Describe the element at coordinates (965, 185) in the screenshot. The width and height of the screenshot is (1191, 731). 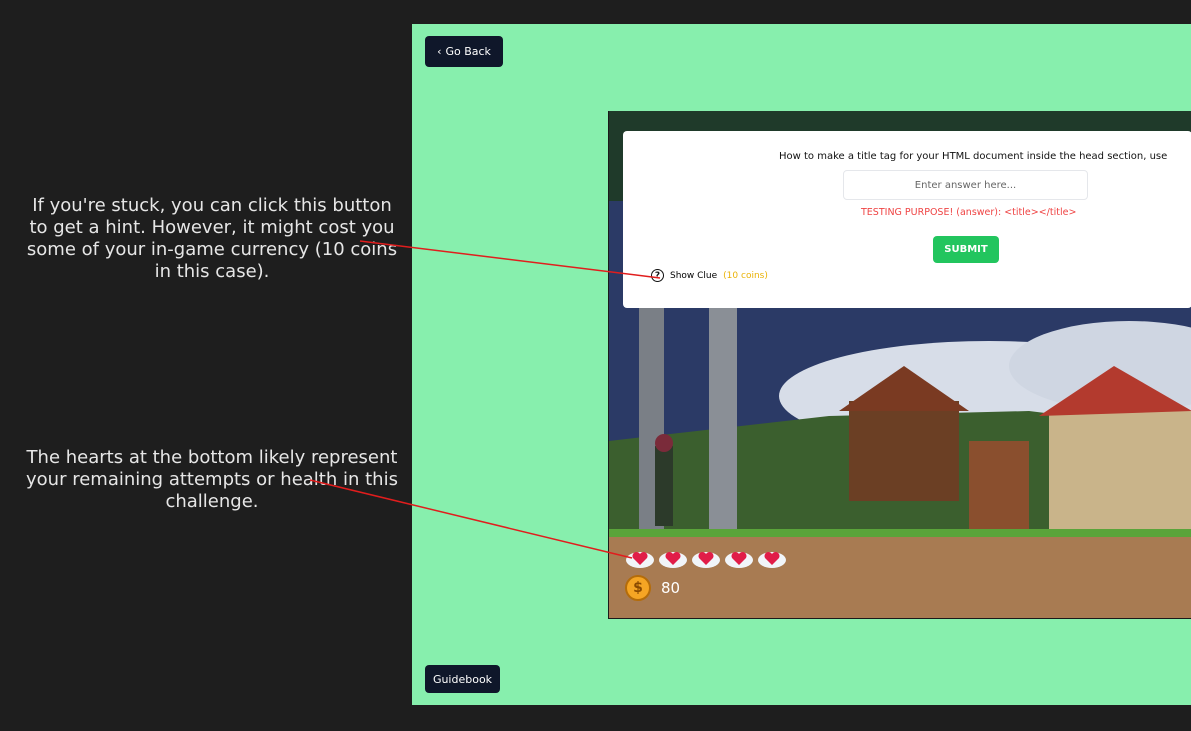
I see `answer-input` at that location.